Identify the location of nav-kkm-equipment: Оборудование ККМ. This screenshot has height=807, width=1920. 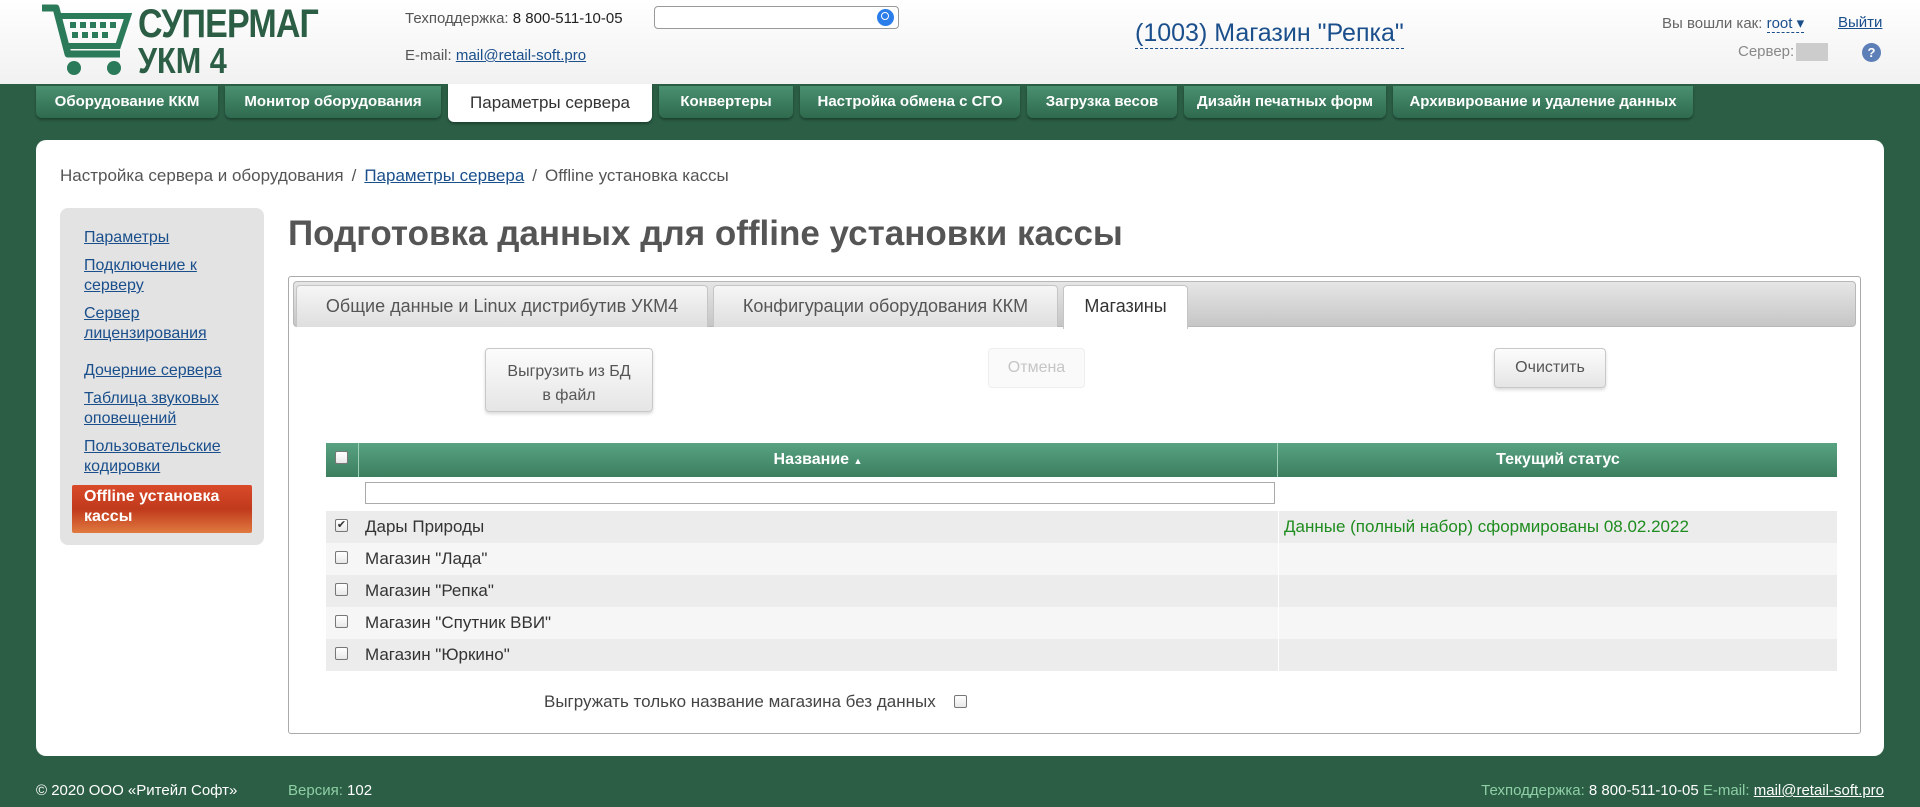
(127, 102).